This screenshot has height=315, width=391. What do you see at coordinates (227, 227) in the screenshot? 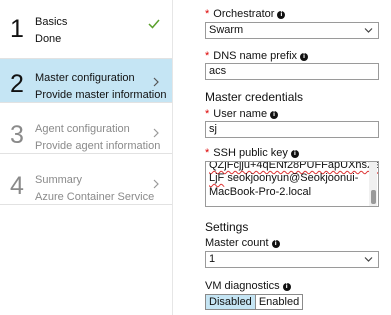
I see `settings-heading: Settings` at bounding box center [227, 227].